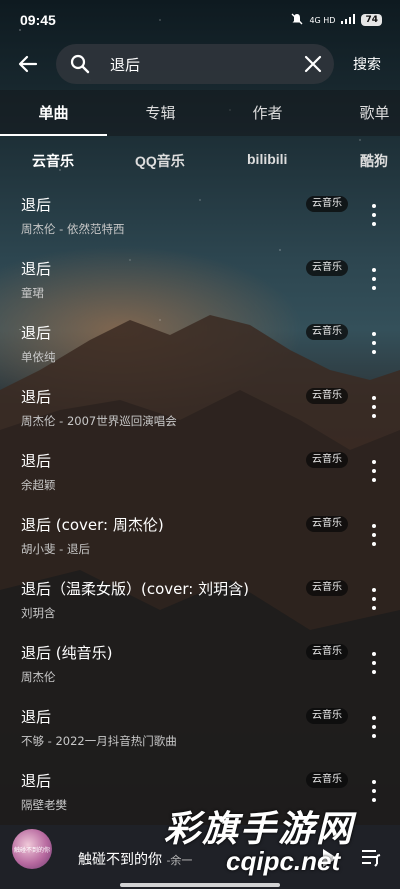  Describe the element at coordinates (267, 113) in the screenshot. I see `tab-artists: 作者` at that location.